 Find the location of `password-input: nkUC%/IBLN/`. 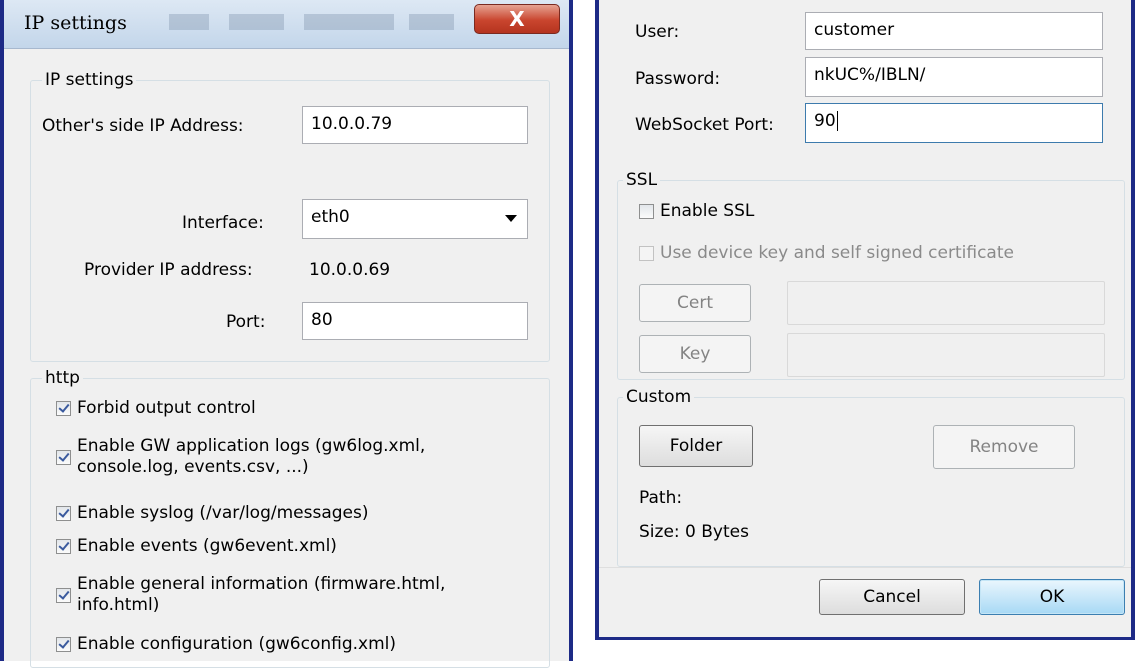

password-input: nkUC%/IBLN/ is located at coordinates (954, 77).